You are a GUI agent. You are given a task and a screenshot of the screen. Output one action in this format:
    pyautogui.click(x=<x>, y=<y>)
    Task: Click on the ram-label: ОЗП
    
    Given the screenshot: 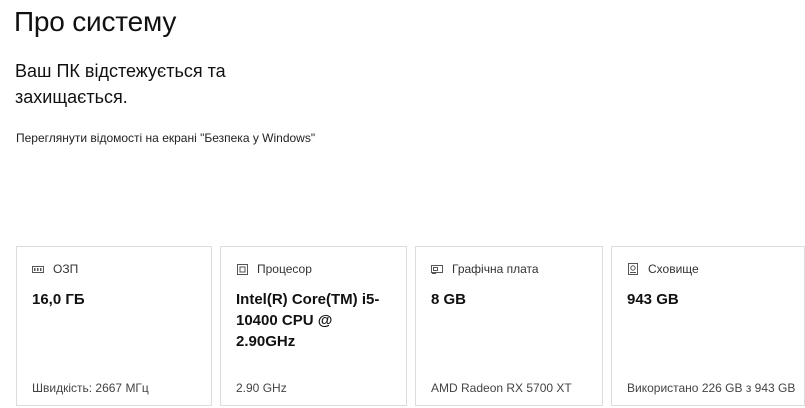 What is the action you would take?
    pyautogui.click(x=66, y=269)
    